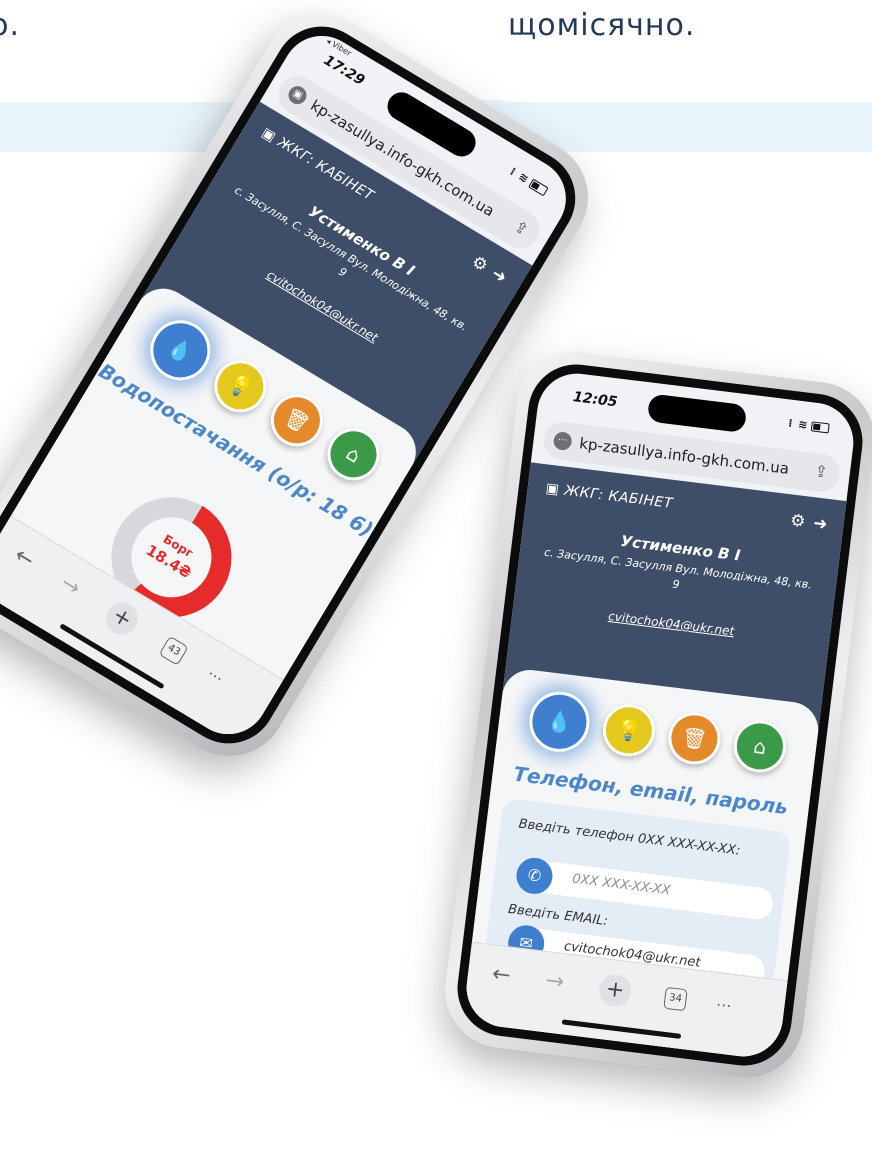 The height and width of the screenshot is (1155, 872). I want to click on info-card-right: щомісячно., so click(672, 51).